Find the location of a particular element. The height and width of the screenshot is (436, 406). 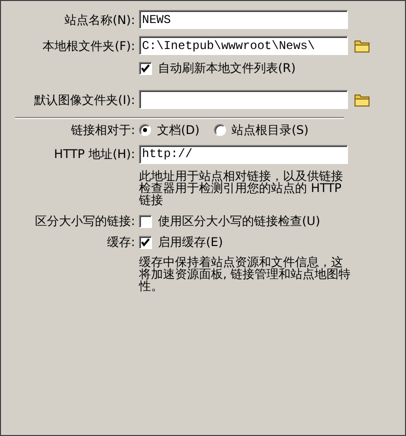

checkbox-label: 启用缓存(E) is located at coordinates (190, 242).